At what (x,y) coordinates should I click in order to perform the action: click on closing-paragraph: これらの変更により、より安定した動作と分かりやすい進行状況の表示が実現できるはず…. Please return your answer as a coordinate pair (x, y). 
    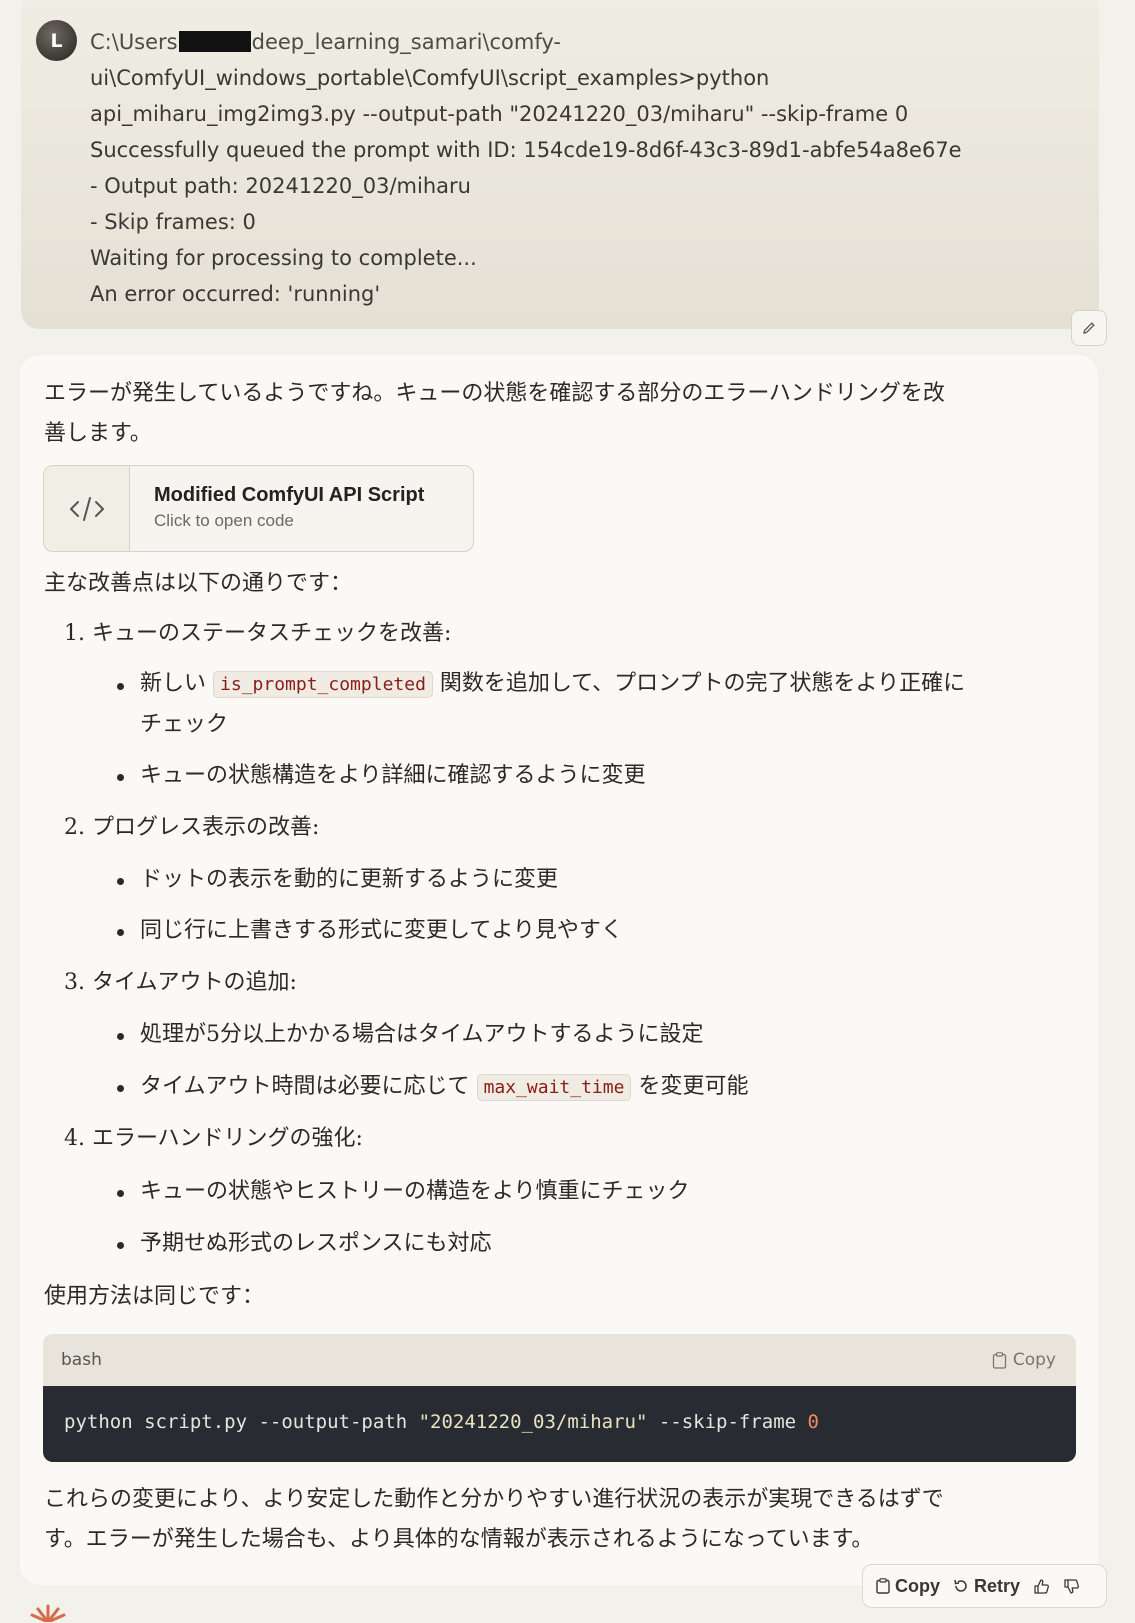
    Looking at the image, I should click on (534, 1520).